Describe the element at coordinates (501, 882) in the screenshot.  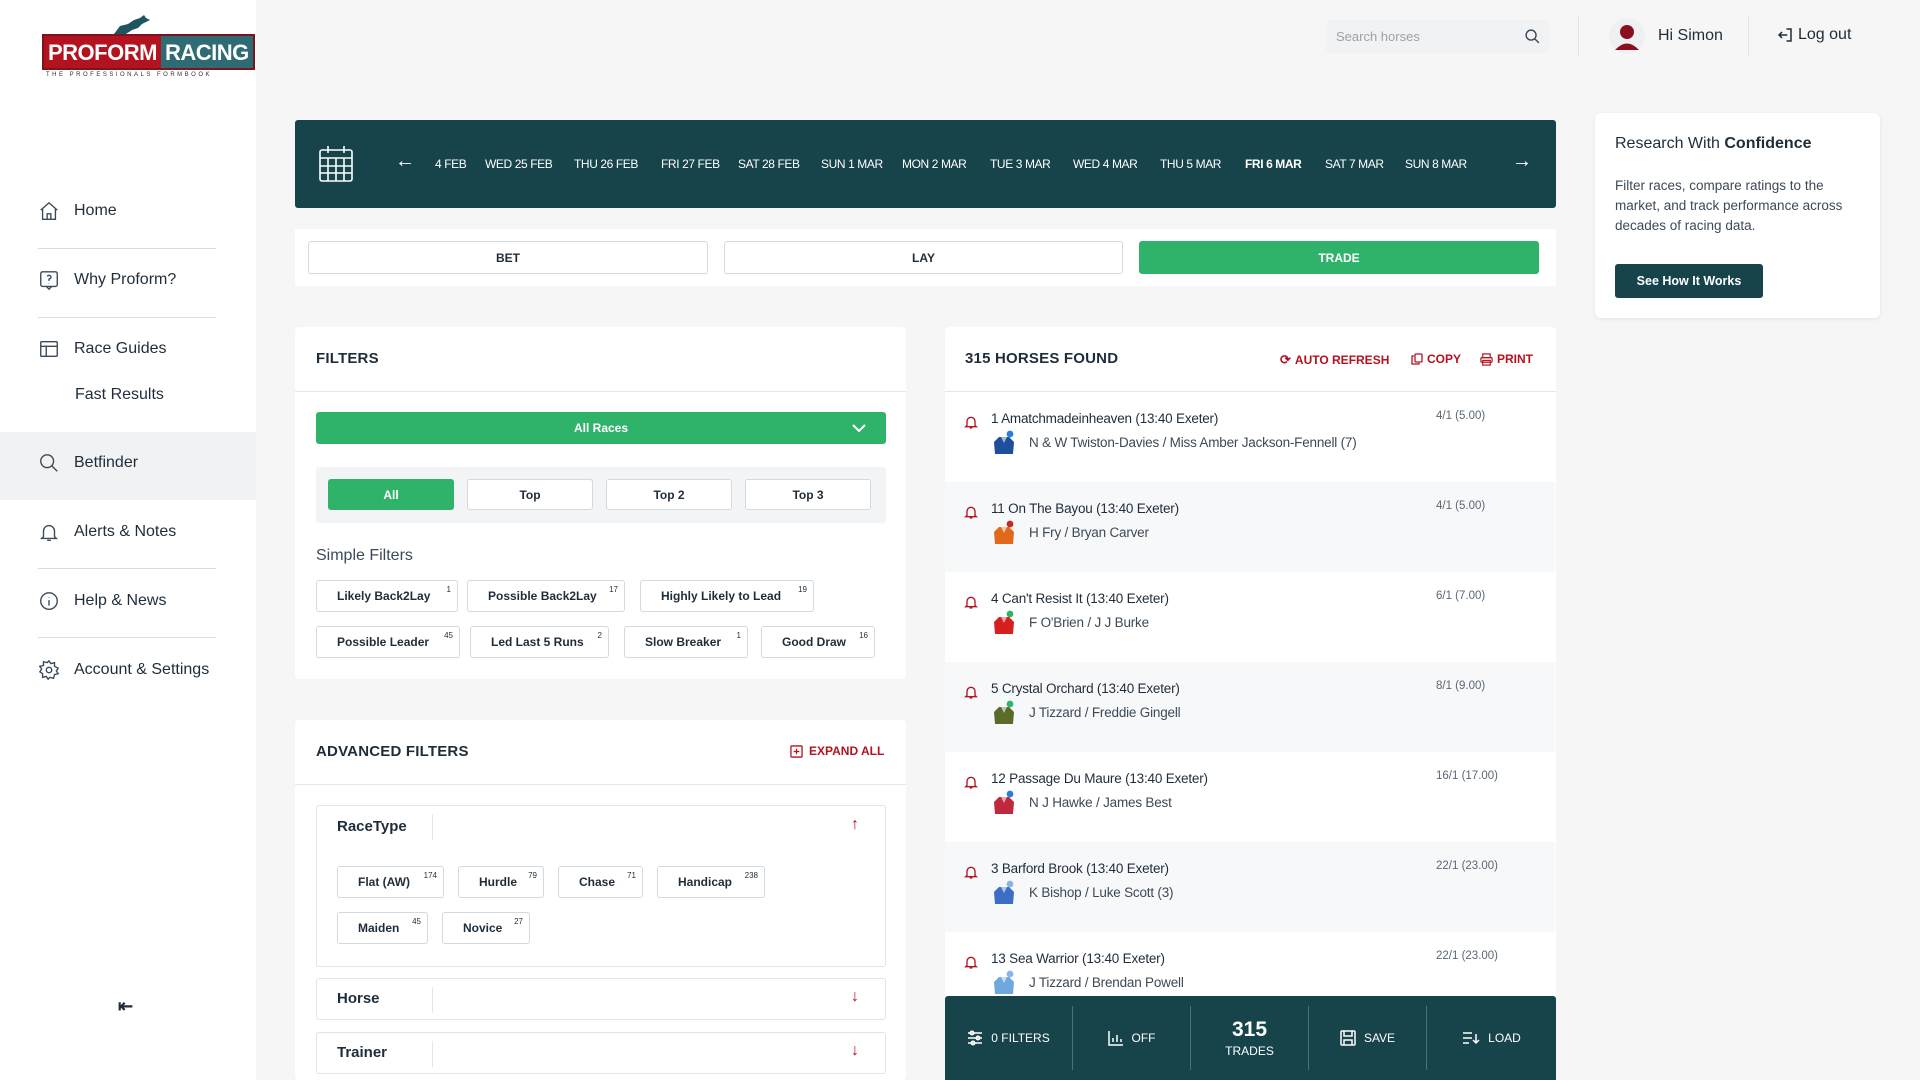
I see `racetype-chip-hurdle: Hurdle 79` at that location.